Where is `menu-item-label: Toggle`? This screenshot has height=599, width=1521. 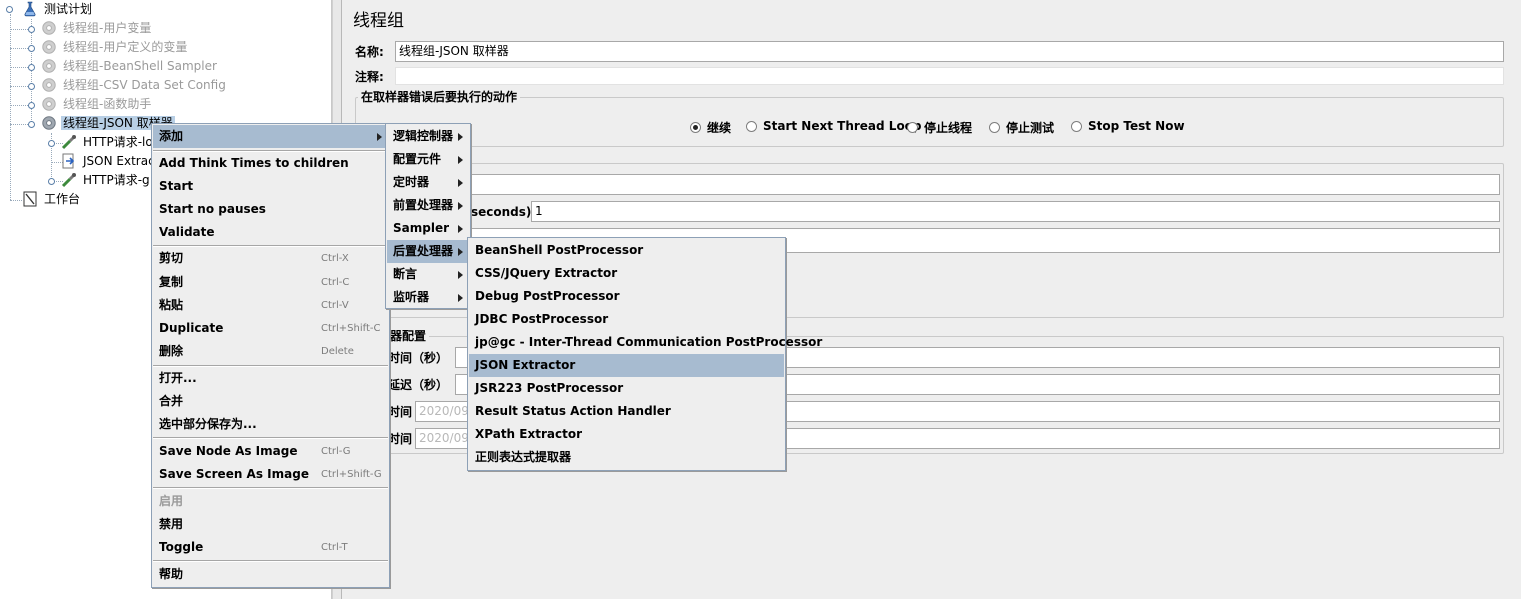
menu-item-label: Toggle is located at coordinates (181, 547).